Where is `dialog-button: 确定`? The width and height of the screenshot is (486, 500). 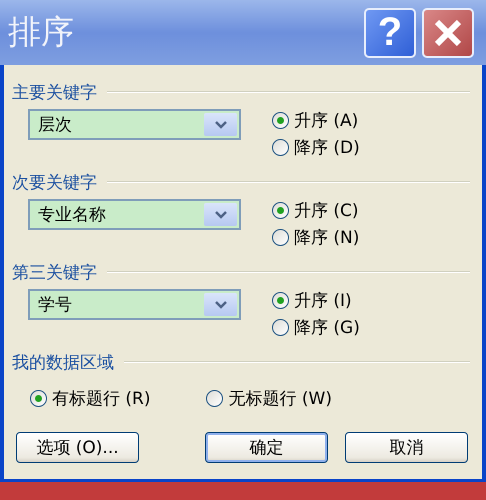
dialog-button: 确定 is located at coordinates (266, 447).